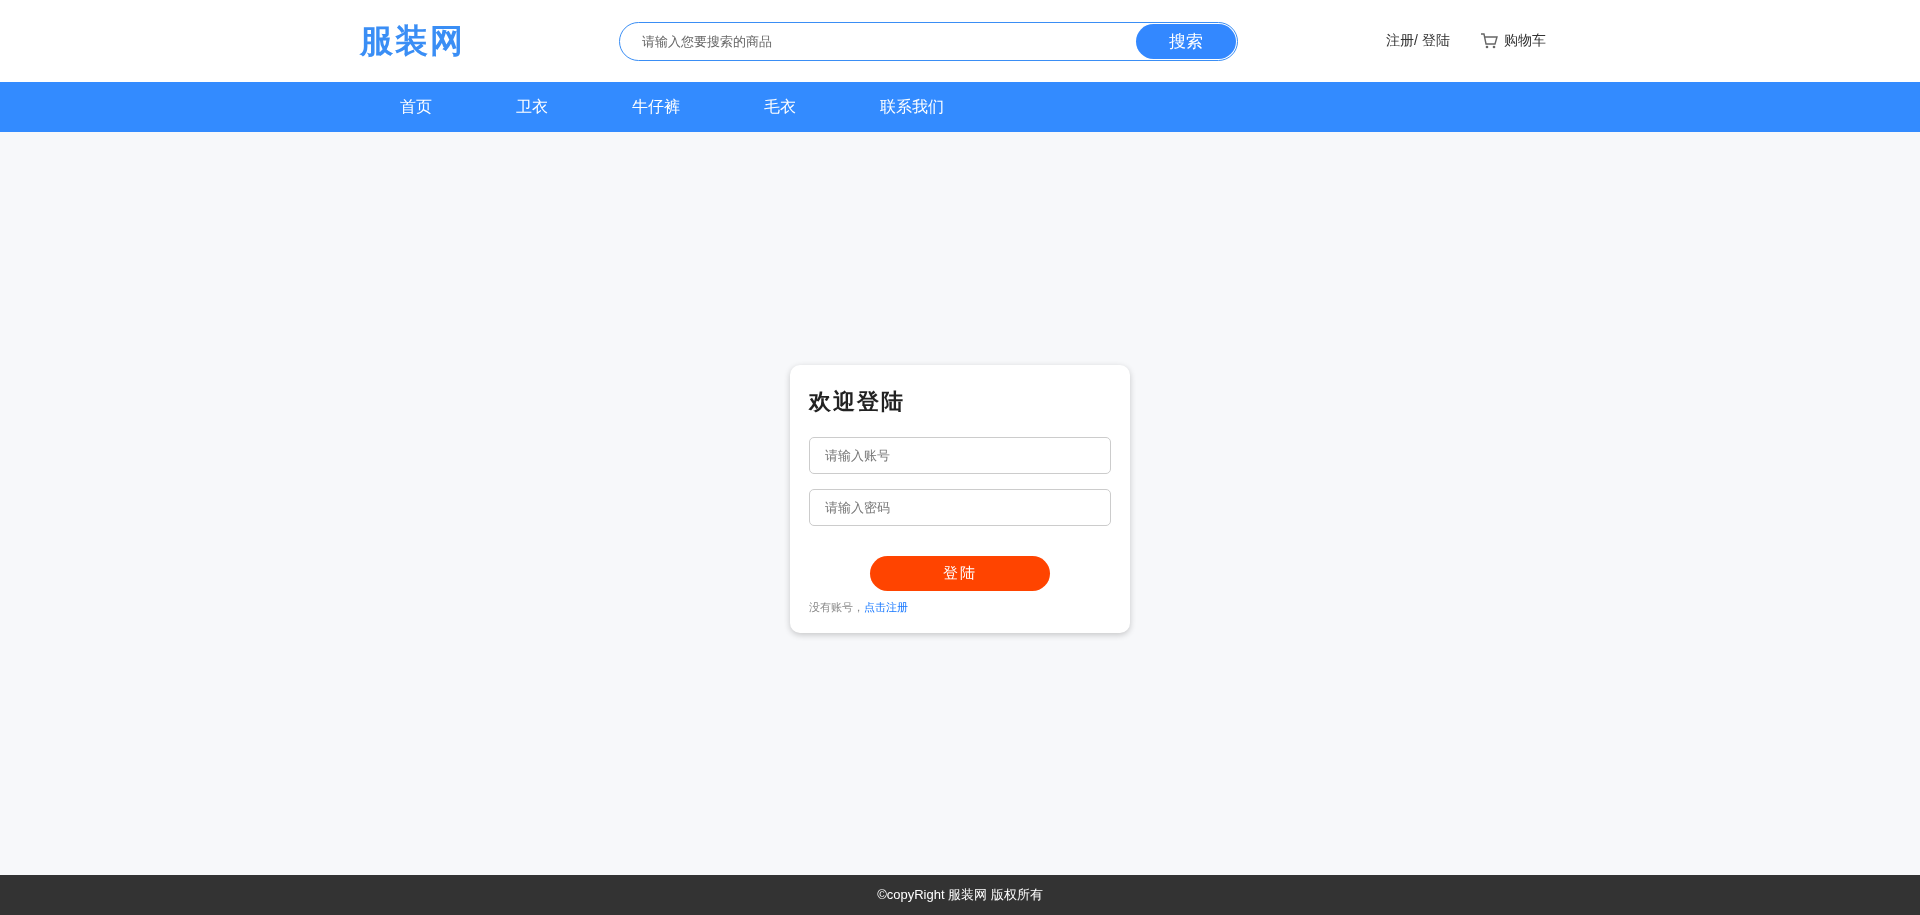 The height and width of the screenshot is (915, 1920). What do you see at coordinates (1186, 41) in the screenshot?
I see `search-button: 搜索` at bounding box center [1186, 41].